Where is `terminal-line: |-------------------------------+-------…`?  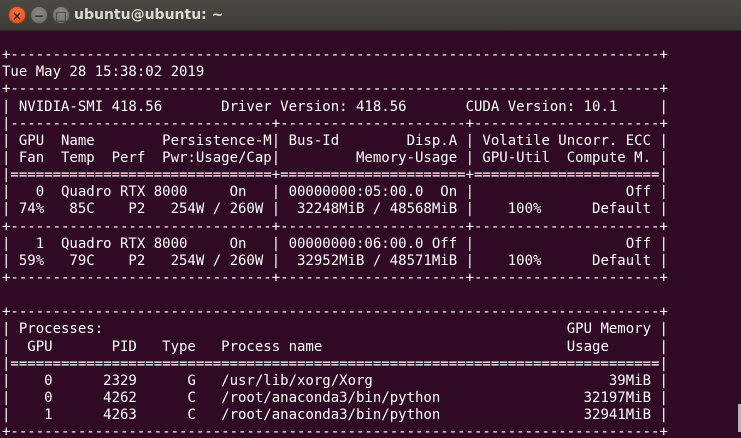
terminal-line: |-------------------------------+-------… is located at coordinates (335, 123).